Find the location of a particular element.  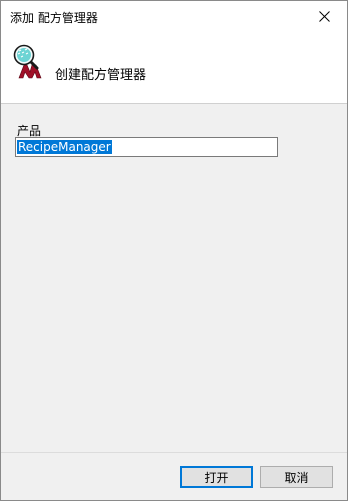

title-bar: 添加 配方管理器 is located at coordinates (174, 16).